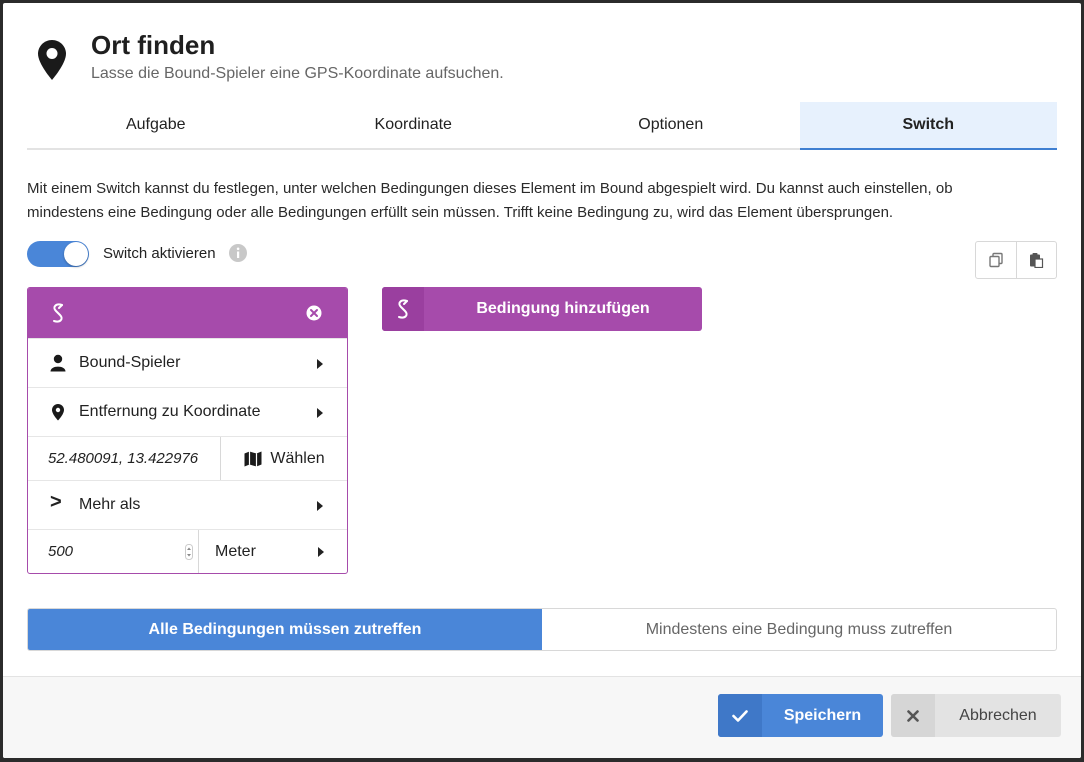 The image size is (1084, 762). I want to click on copy-icon, so click(996, 260).